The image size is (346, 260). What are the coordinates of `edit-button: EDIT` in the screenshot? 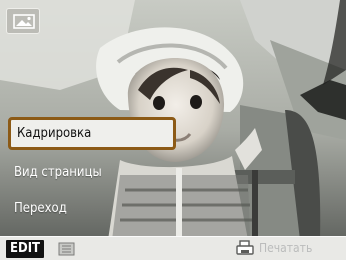 It's located at (25, 249).